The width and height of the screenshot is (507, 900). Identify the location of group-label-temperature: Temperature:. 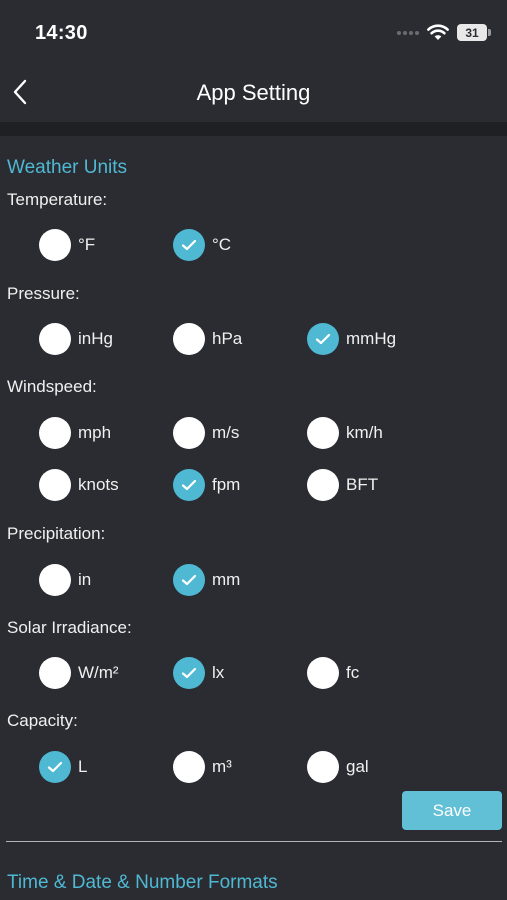
(57, 199).